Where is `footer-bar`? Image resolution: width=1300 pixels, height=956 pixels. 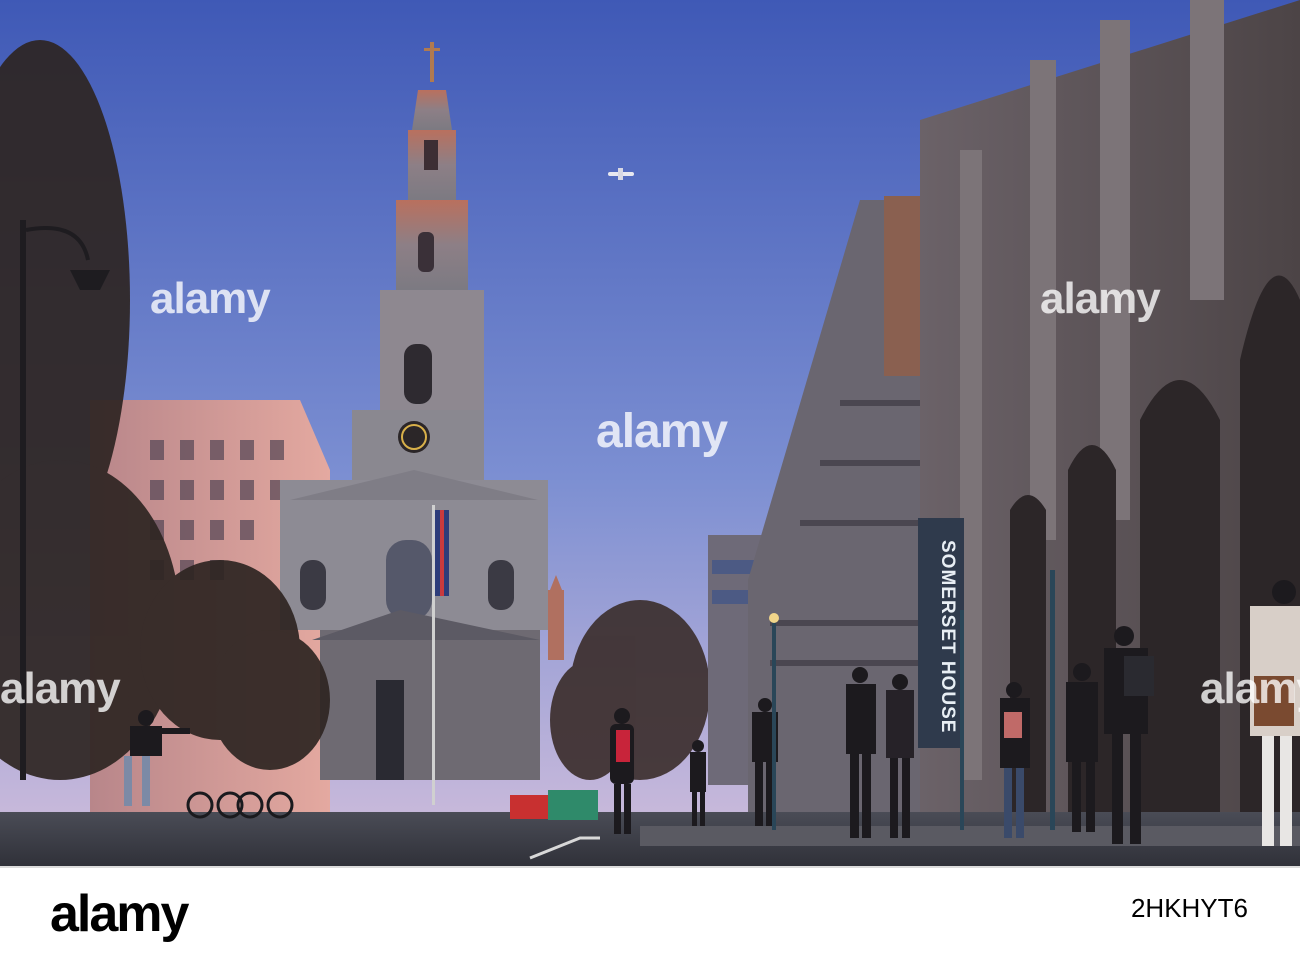 footer-bar is located at coordinates (650, 912).